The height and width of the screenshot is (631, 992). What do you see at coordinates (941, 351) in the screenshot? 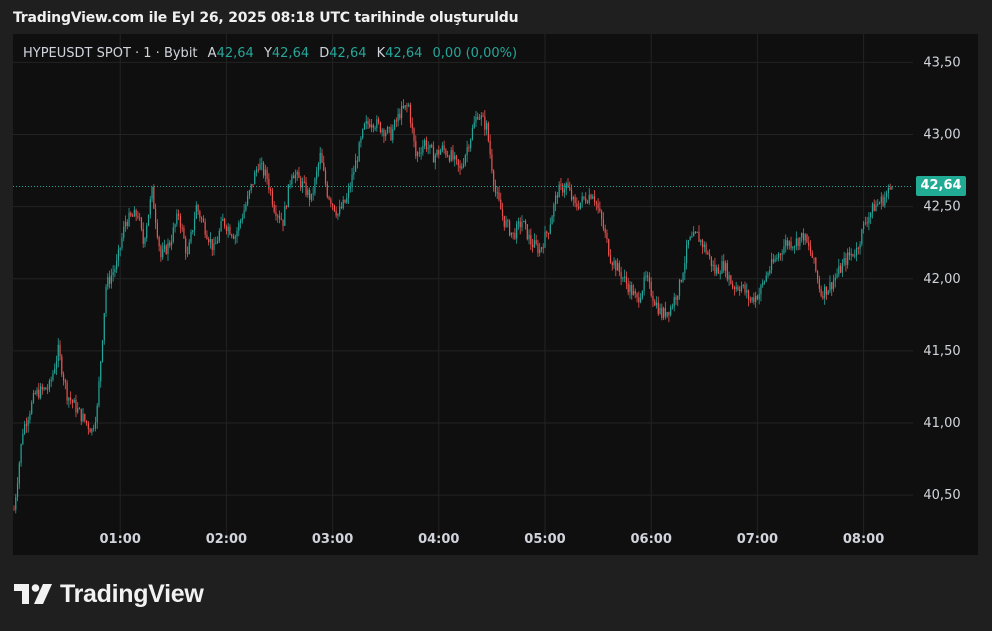
I see `y-tick-label: 41,50` at bounding box center [941, 351].